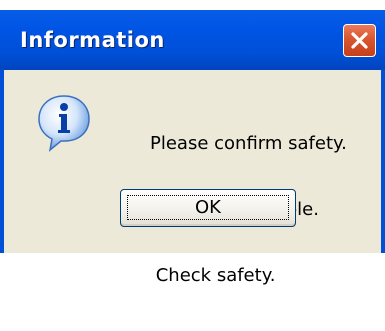 The image size is (385, 331). I want to click on window-title: Information, so click(92, 40).